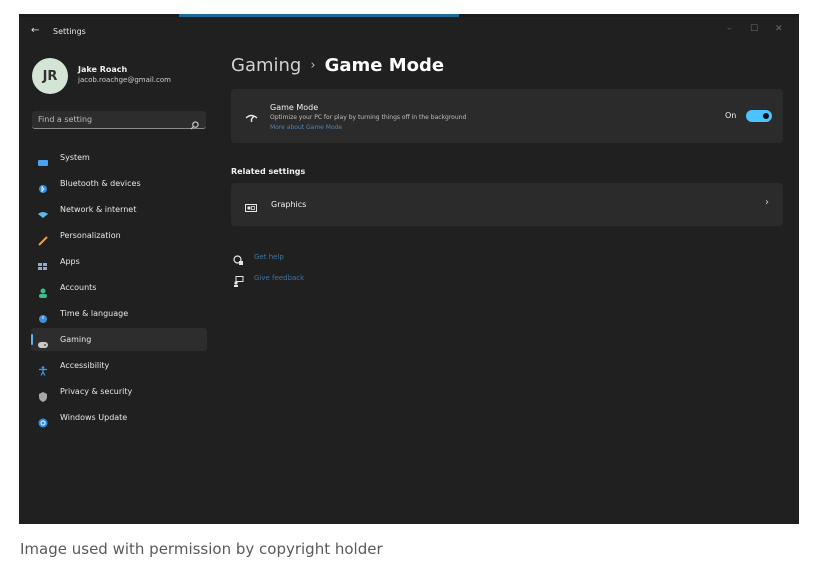 The image size is (816, 572). I want to click on sidebar-item-label: Personalization, so click(90, 235).